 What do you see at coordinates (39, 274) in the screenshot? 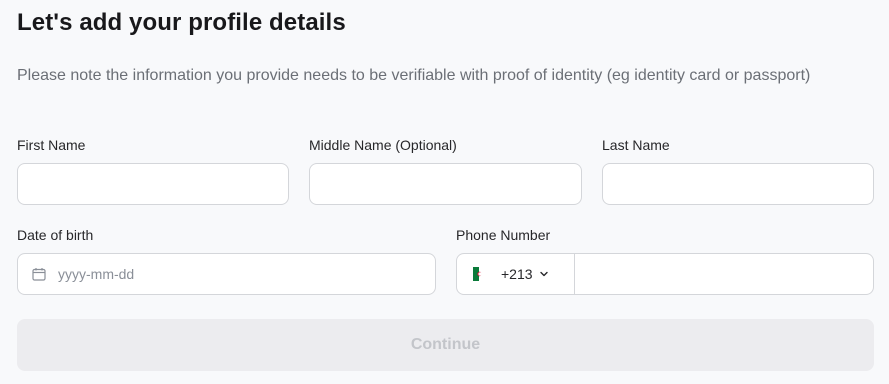
I see `calendar-icon` at bounding box center [39, 274].